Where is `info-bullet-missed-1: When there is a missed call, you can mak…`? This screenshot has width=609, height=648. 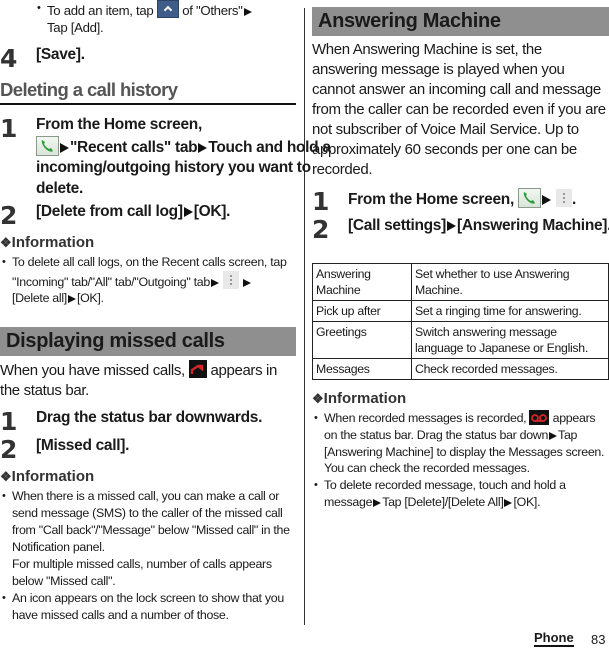
info-bullet-missed-1: When there is a missed call, you can mak… is located at coordinates (148, 539).